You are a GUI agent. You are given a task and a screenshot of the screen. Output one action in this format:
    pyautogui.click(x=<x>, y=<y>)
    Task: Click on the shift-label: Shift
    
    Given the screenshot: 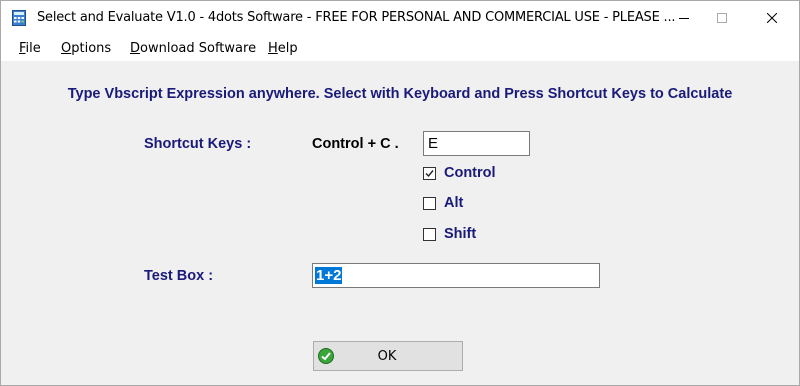 What is the action you would take?
    pyautogui.click(x=460, y=234)
    